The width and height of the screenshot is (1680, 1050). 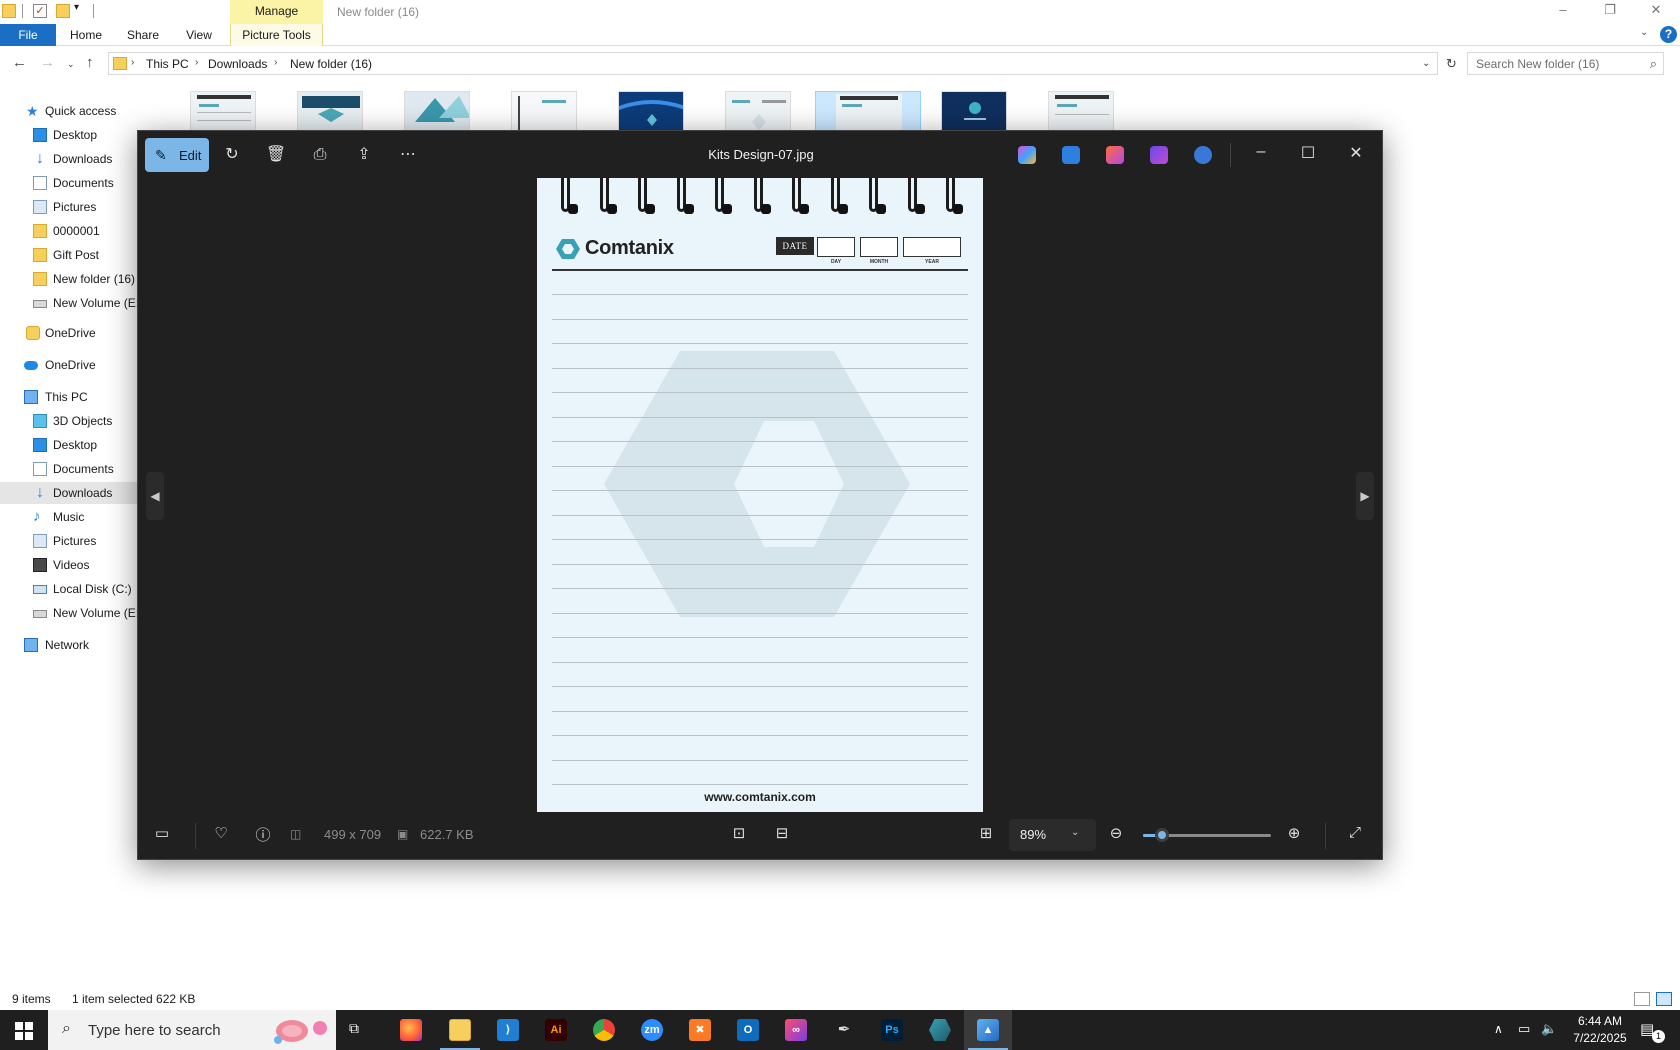 I want to click on taskbar-outlook: O, so click(x=748, y=1030).